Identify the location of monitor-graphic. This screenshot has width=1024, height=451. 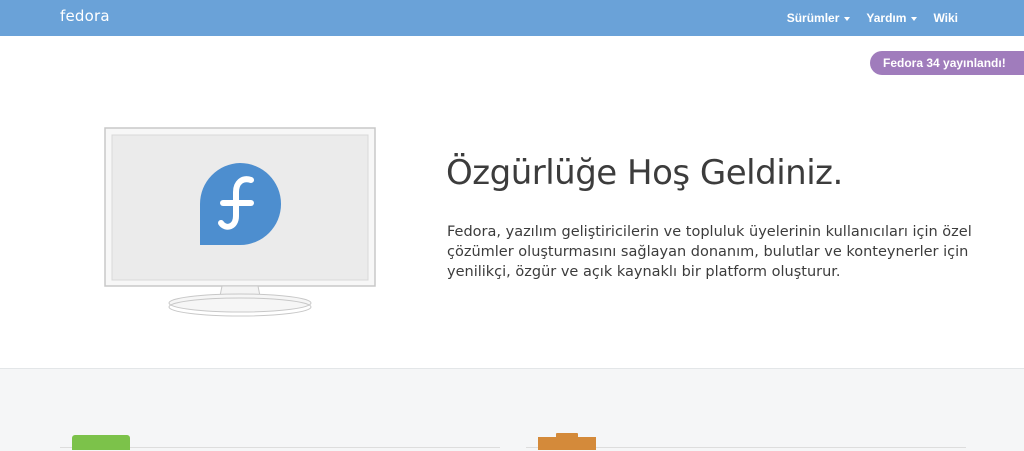
(240, 222).